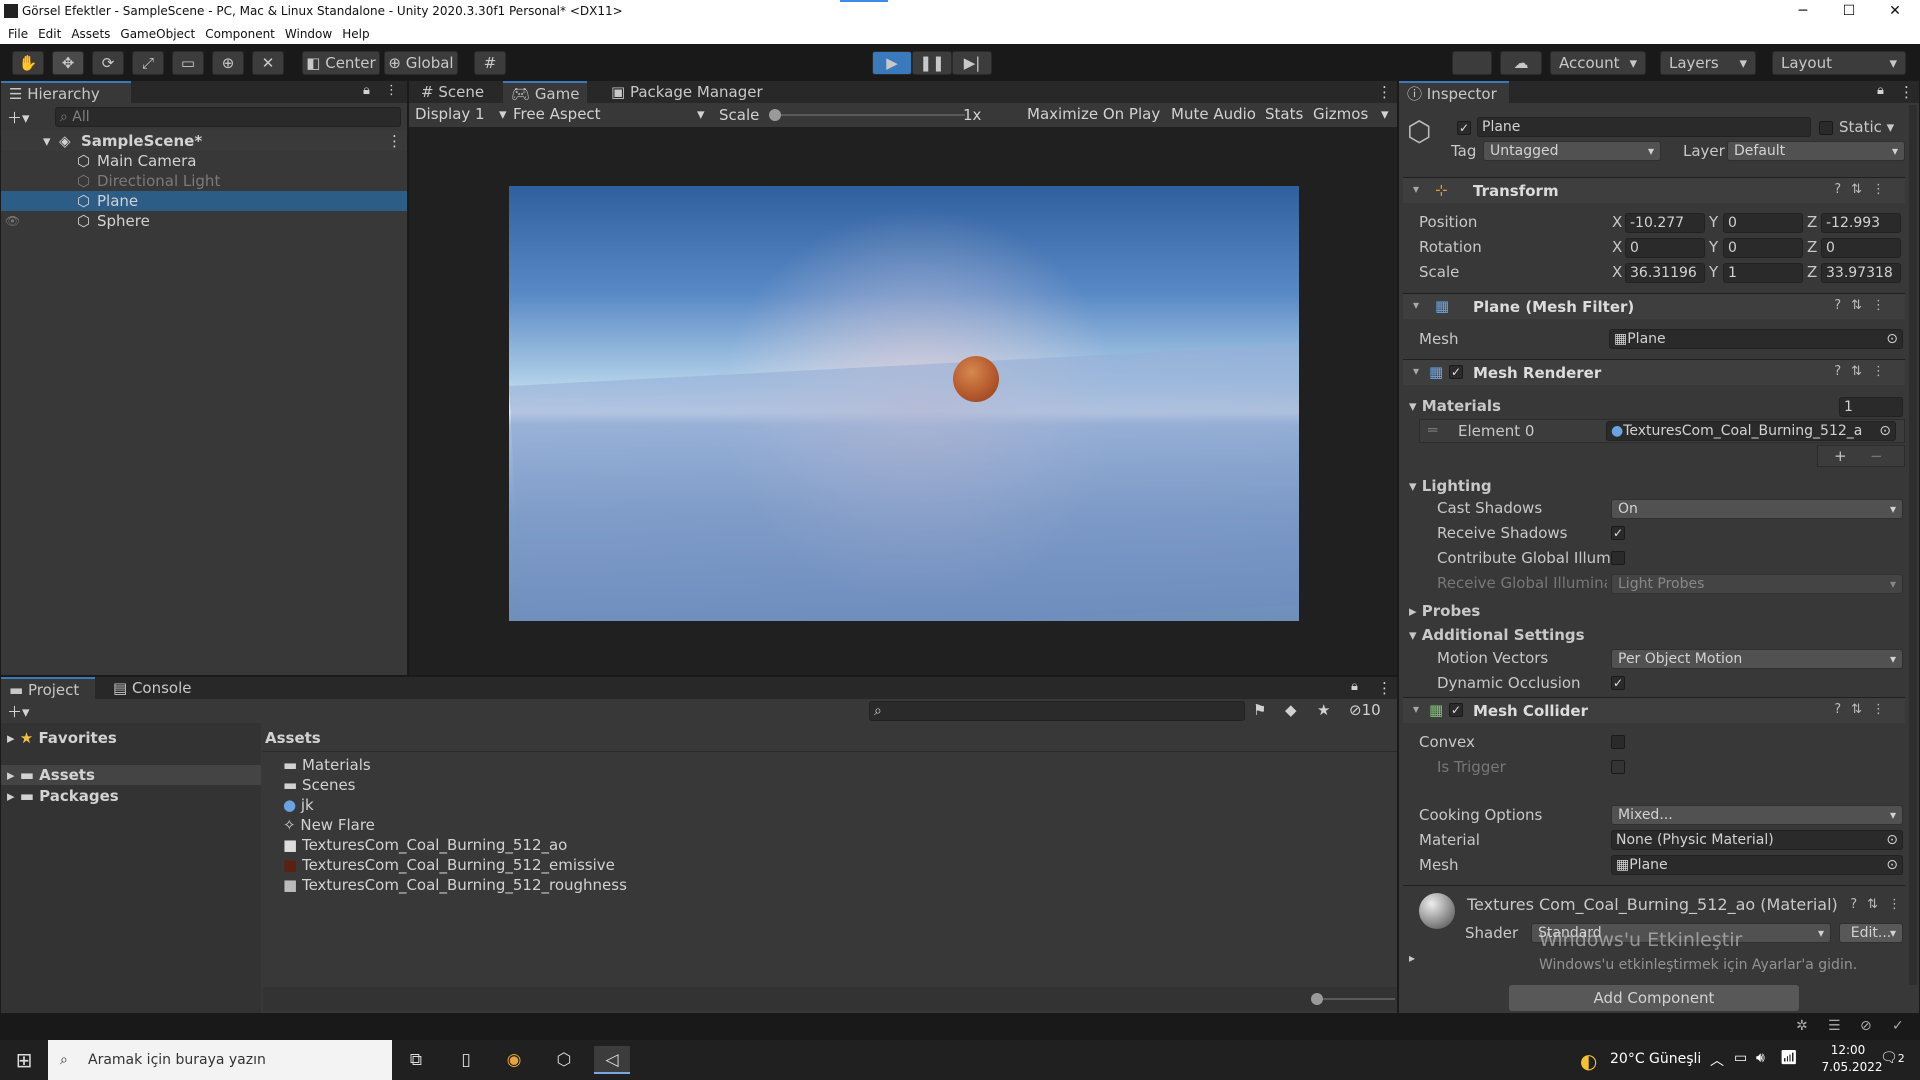  Describe the element at coordinates (1497, 635) in the screenshot. I see `additional-settings-foldout: ▾ Additional Settings` at that location.